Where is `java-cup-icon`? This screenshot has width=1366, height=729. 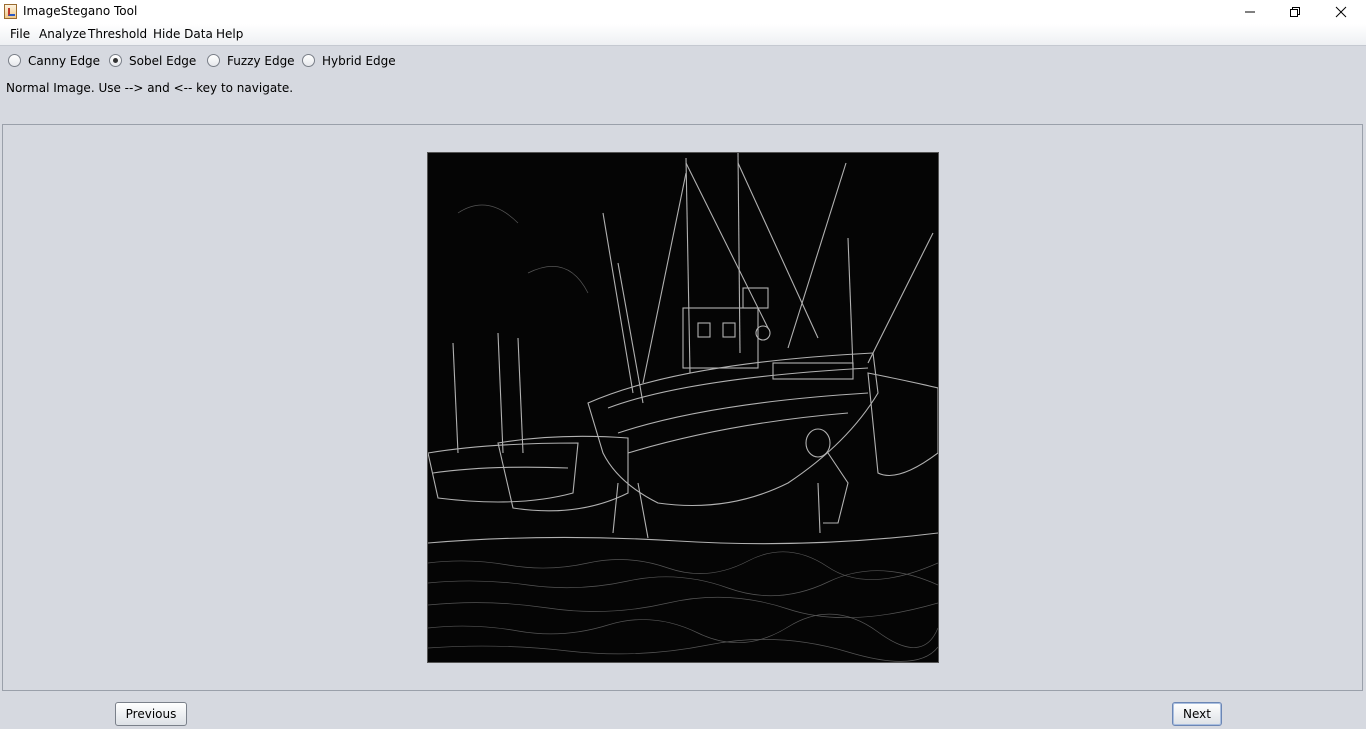 java-cup-icon is located at coordinates (10, 11).